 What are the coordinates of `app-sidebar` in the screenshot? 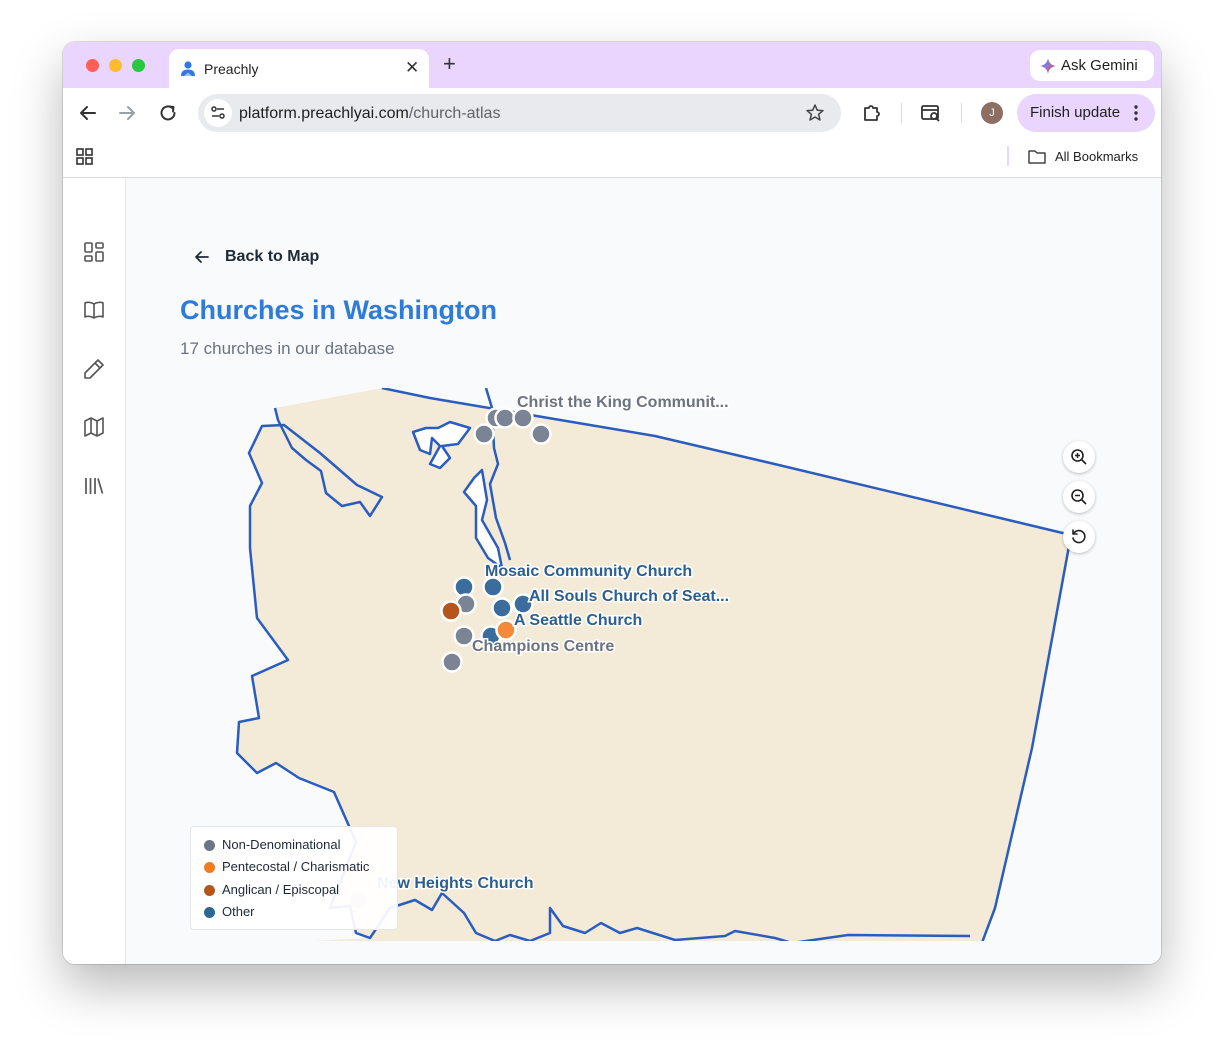 It's located at (94, 571).